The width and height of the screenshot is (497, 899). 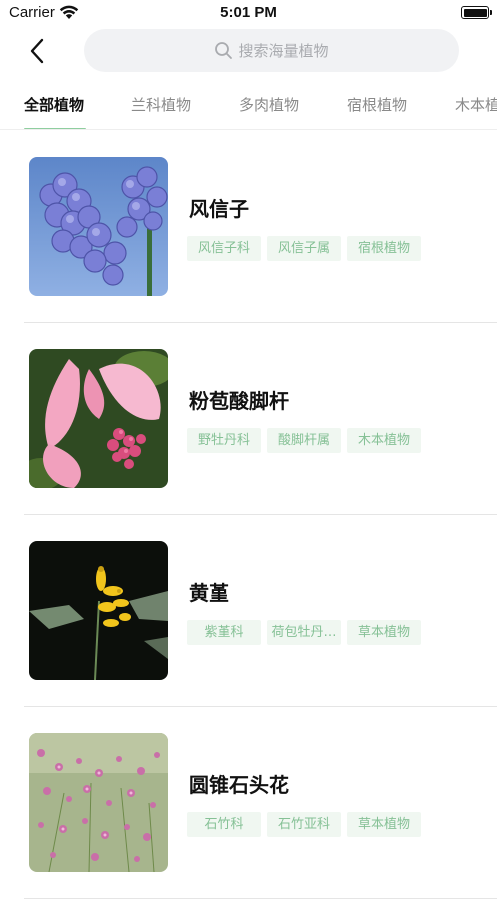 I want to click on plant-name: 风信子, so click(x=219, y=209).